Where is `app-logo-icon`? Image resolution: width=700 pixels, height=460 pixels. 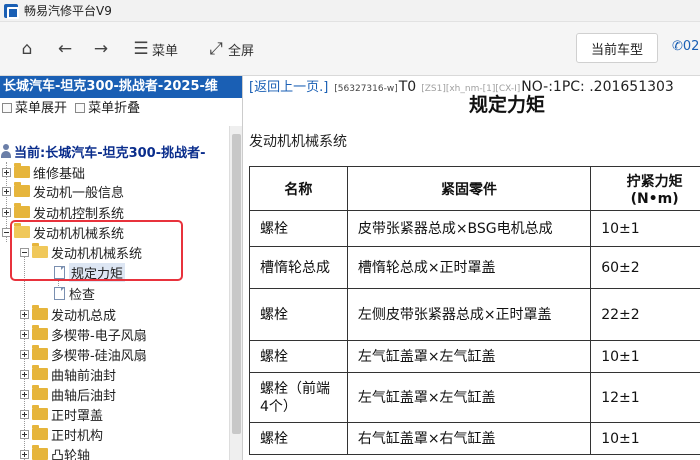
app-logo-icon is located at coordinates (11, 11).